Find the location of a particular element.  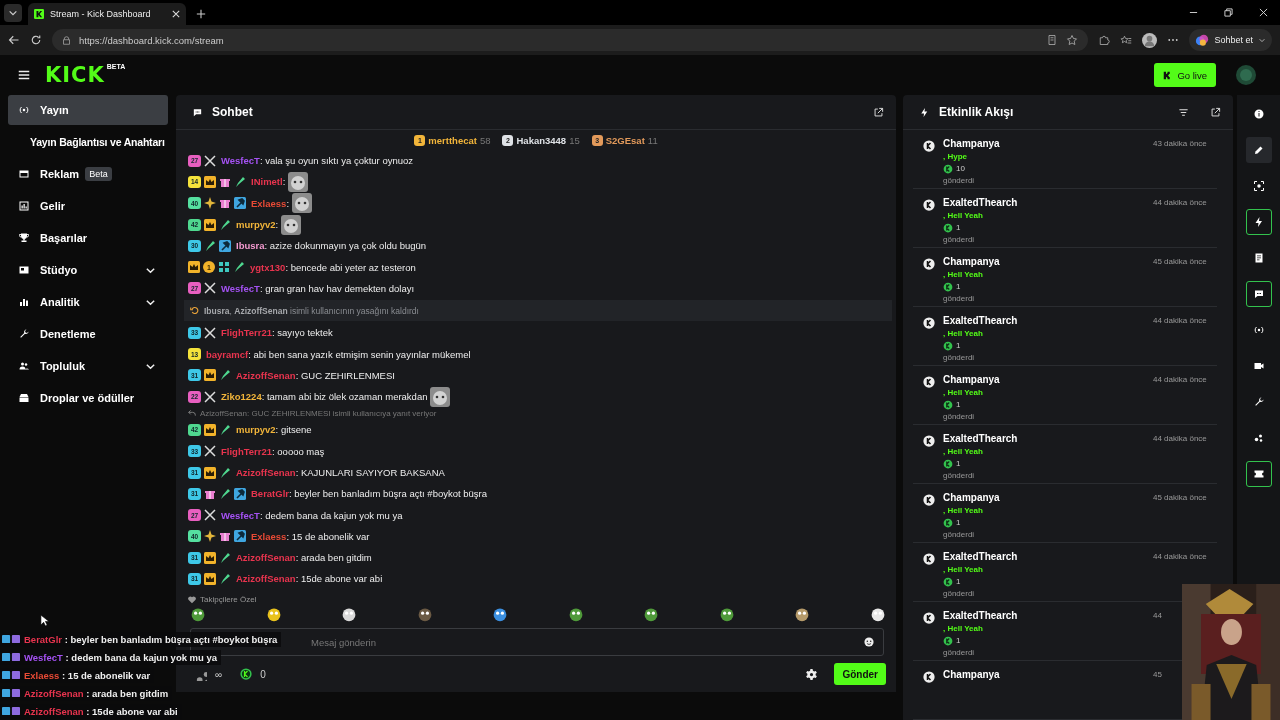

tab-title: Stream - Kick Dashboard is located at coordinates (101, 14).